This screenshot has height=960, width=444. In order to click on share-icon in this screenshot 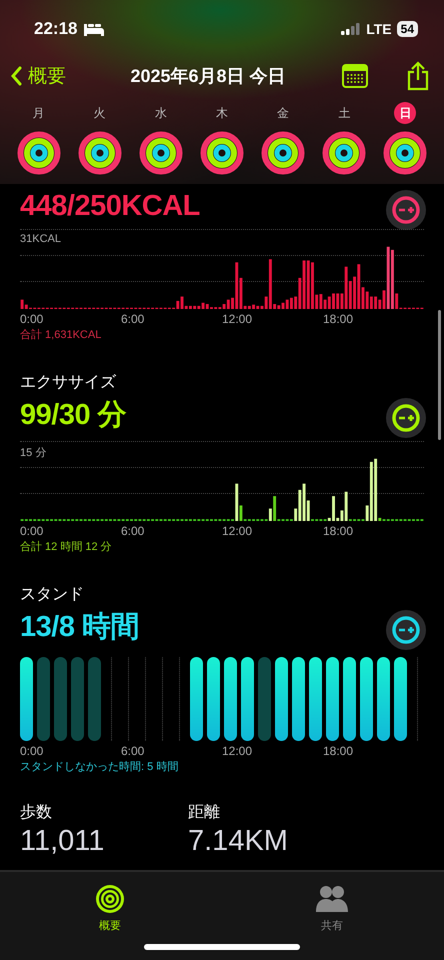, I will do `click(418, 76)`.